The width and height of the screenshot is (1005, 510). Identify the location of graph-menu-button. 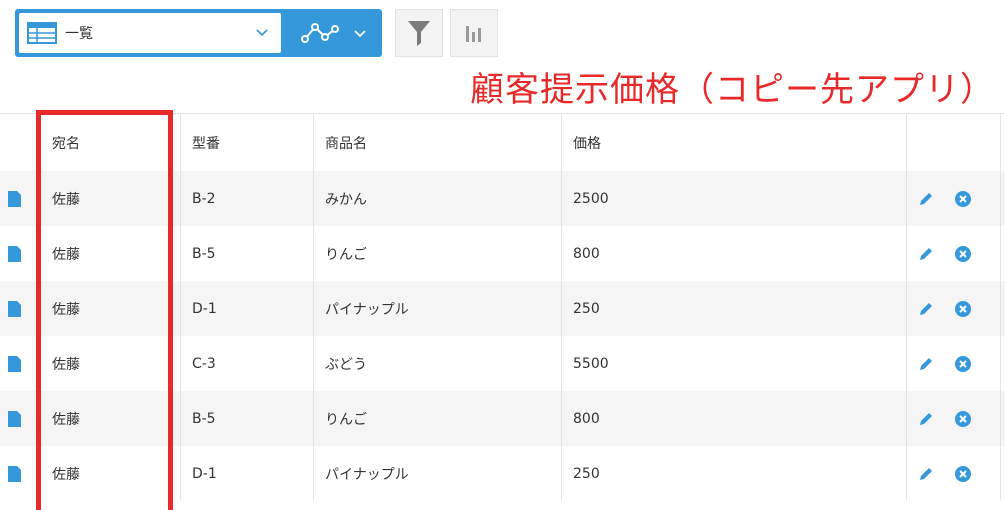
(333, 33).